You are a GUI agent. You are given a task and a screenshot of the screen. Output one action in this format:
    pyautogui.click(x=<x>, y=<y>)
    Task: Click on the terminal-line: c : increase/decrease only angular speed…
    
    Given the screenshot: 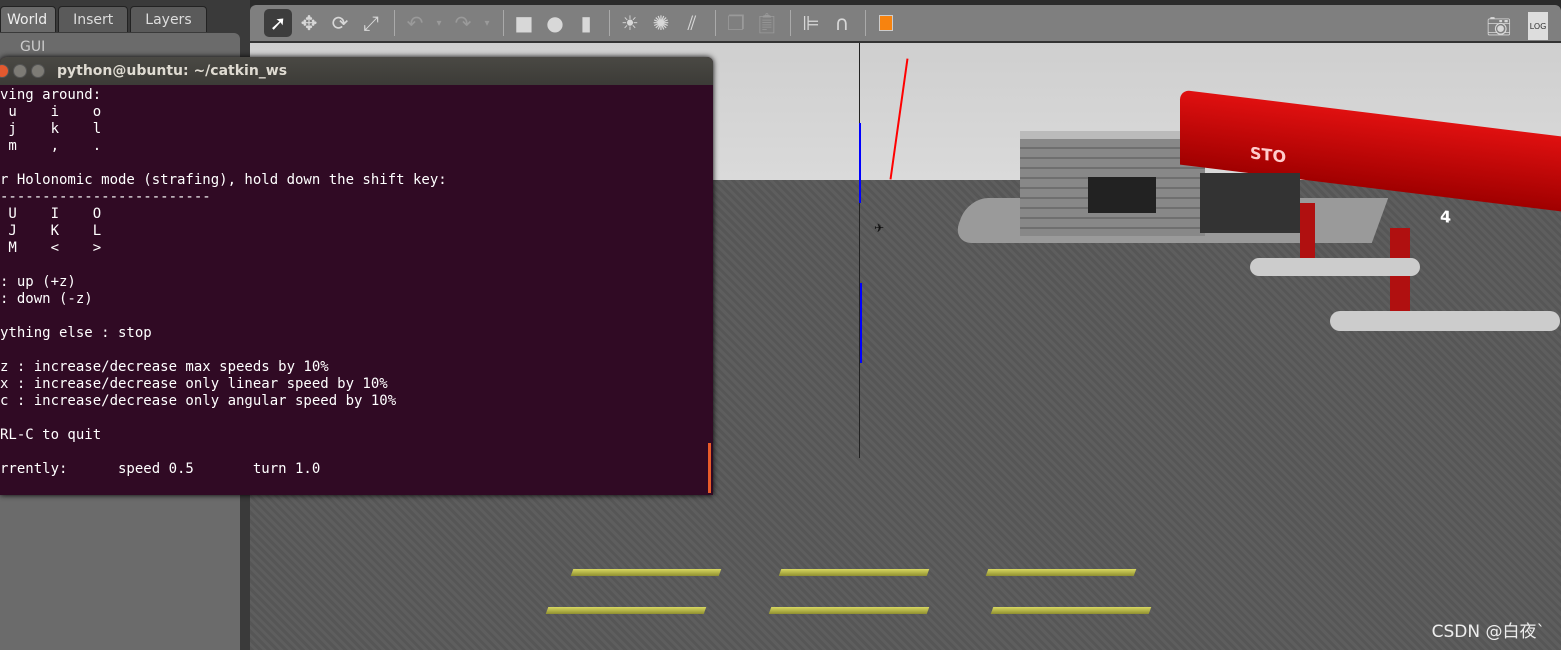 What is the action you would take?
    pyautogui.click(x=198, y=401)
    